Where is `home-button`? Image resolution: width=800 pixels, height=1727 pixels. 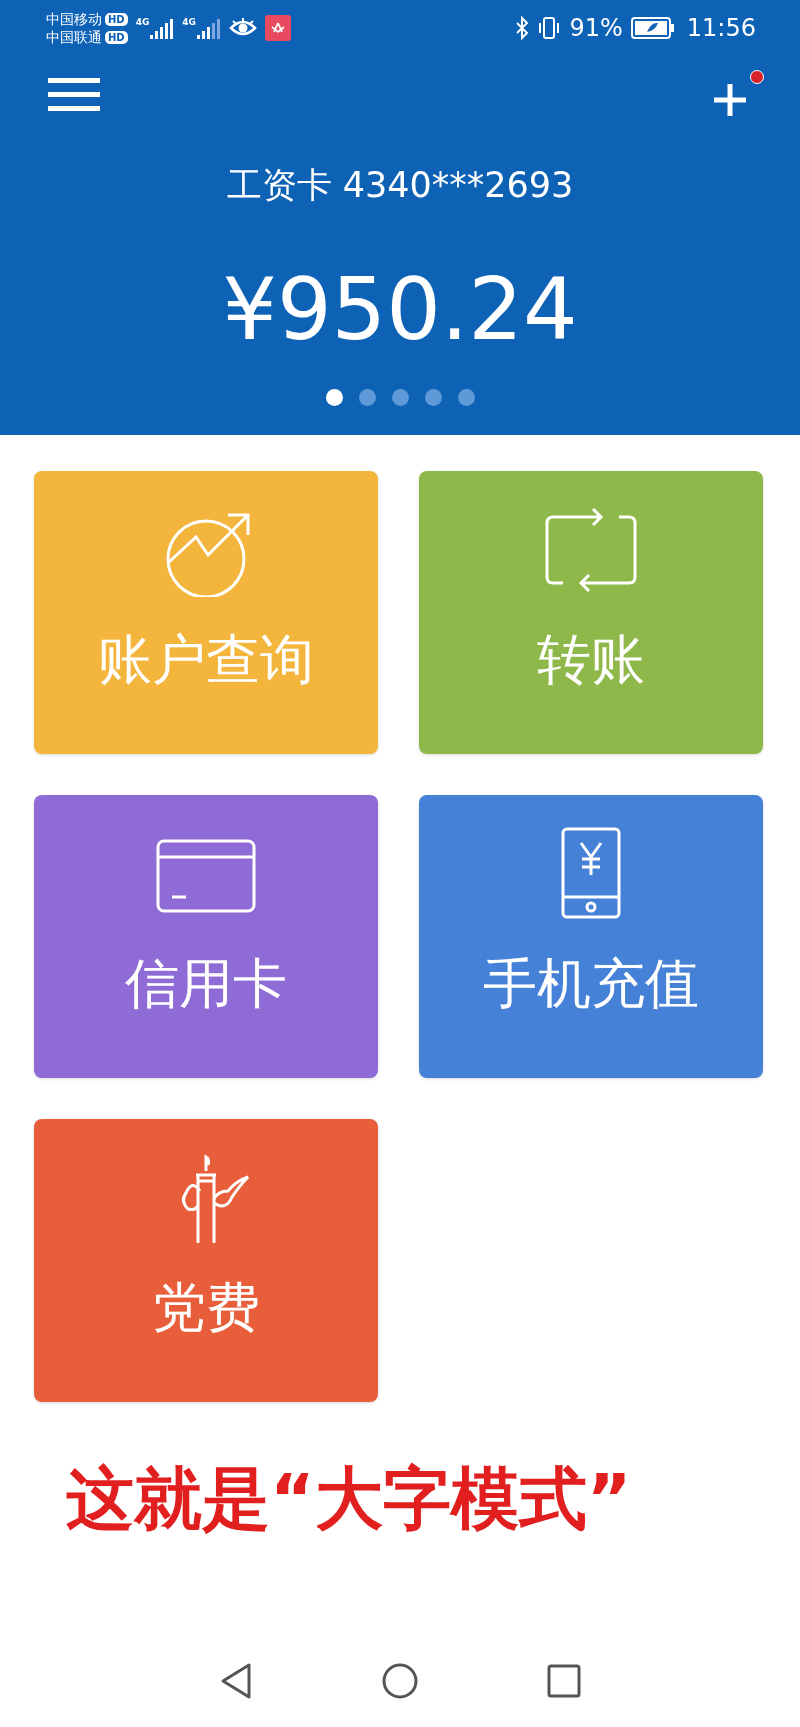 home-button is located at coordinates (400, 1681).